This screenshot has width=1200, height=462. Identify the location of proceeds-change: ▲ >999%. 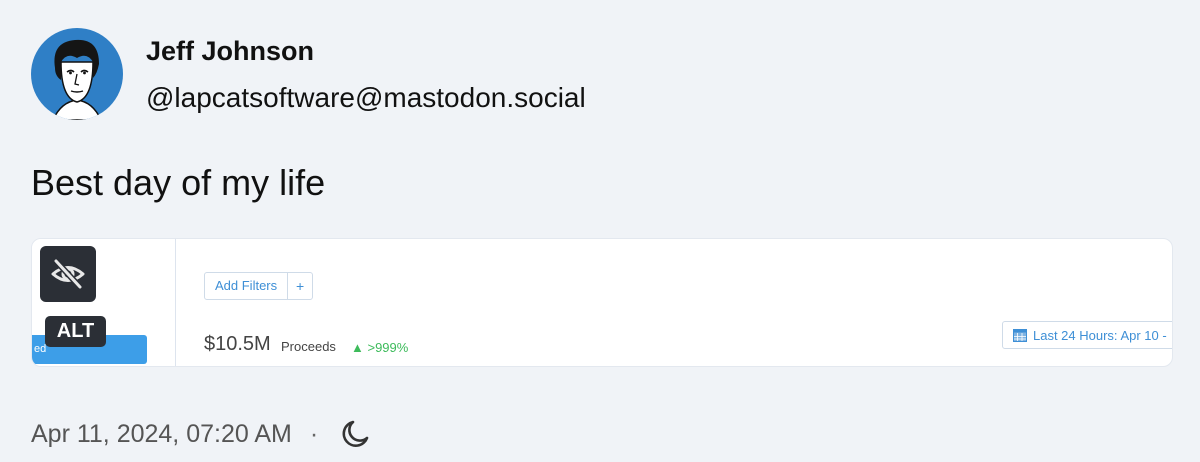
(380, 347).